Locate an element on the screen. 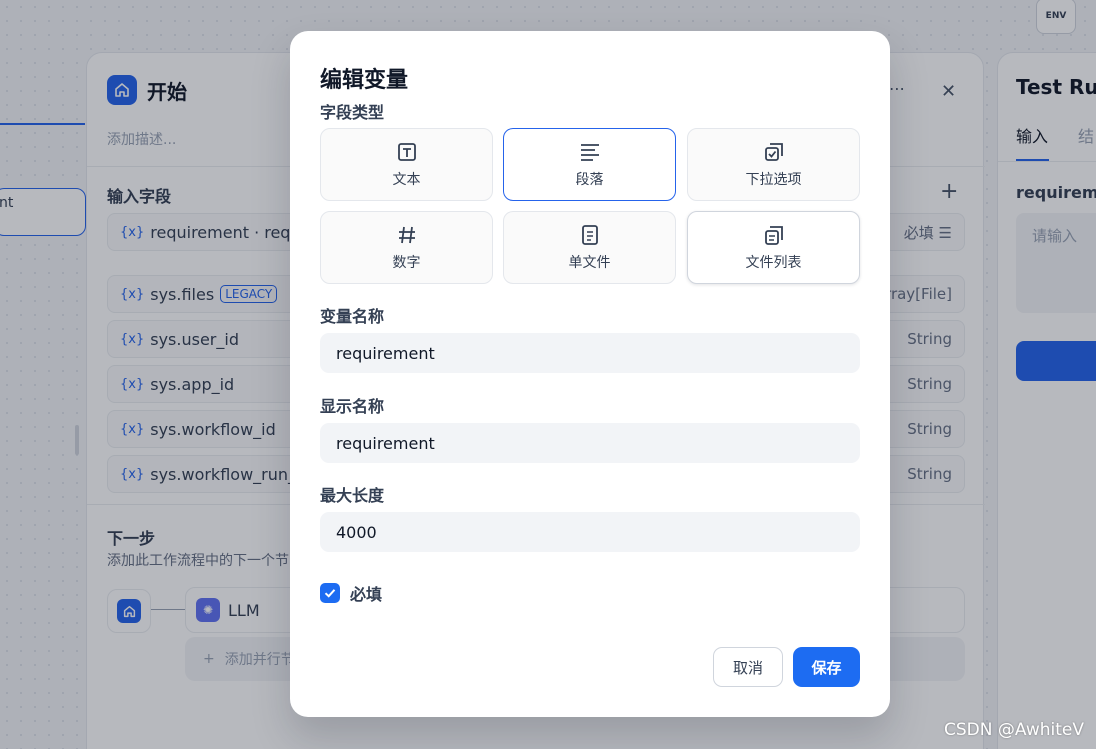 The height and width of the screenshot is (749, 1096). required-checkbox-row: 必填 is located at coordinates (351, 593).